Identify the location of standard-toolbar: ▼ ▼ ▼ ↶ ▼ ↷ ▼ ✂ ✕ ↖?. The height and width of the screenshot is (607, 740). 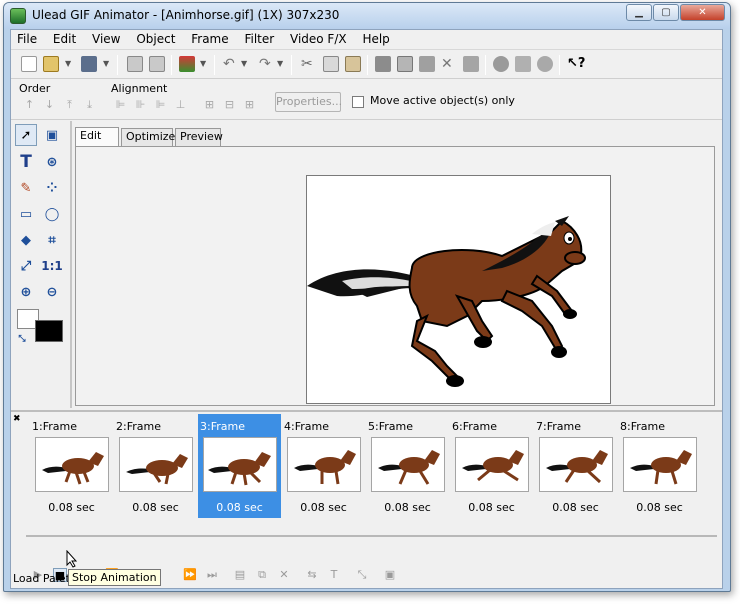
(366, 65).